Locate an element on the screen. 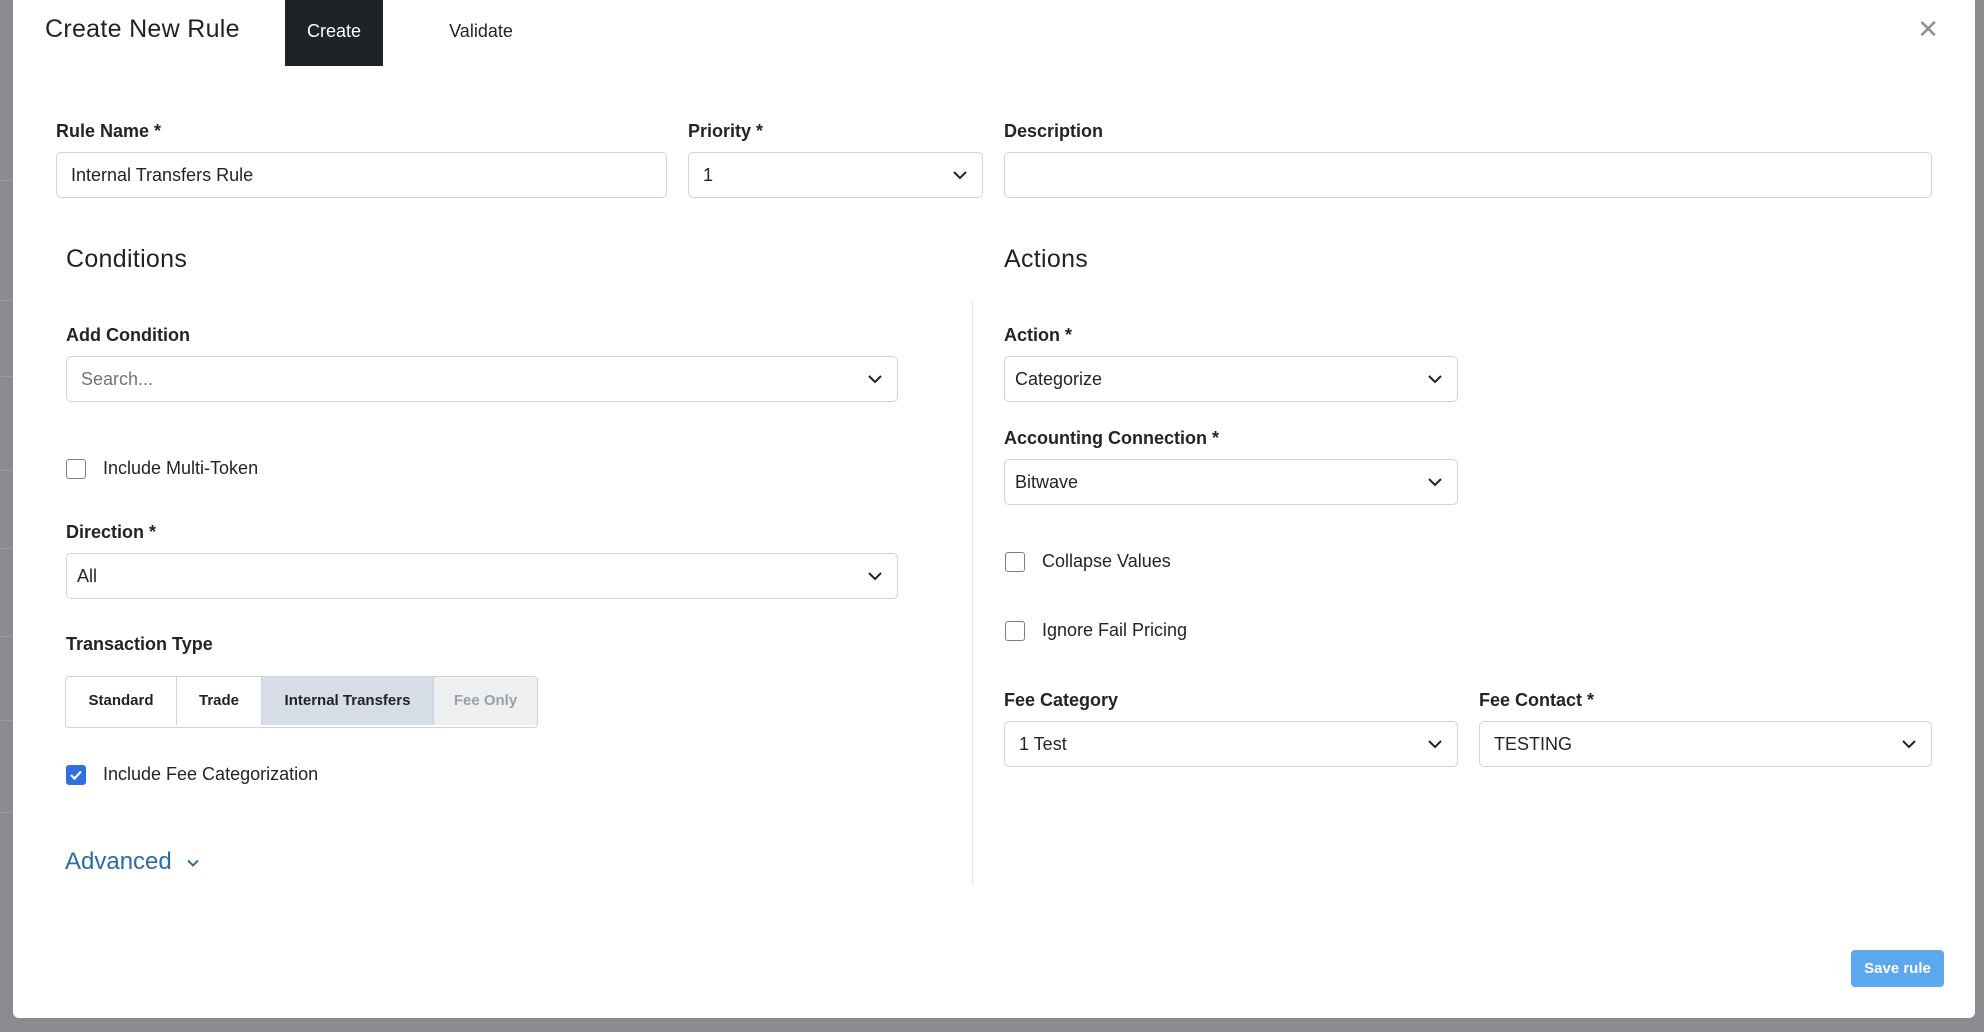 This screenshot has height=1032, width=1984. rule-name-label: Rule Name * is located at coordinates (109, 131).